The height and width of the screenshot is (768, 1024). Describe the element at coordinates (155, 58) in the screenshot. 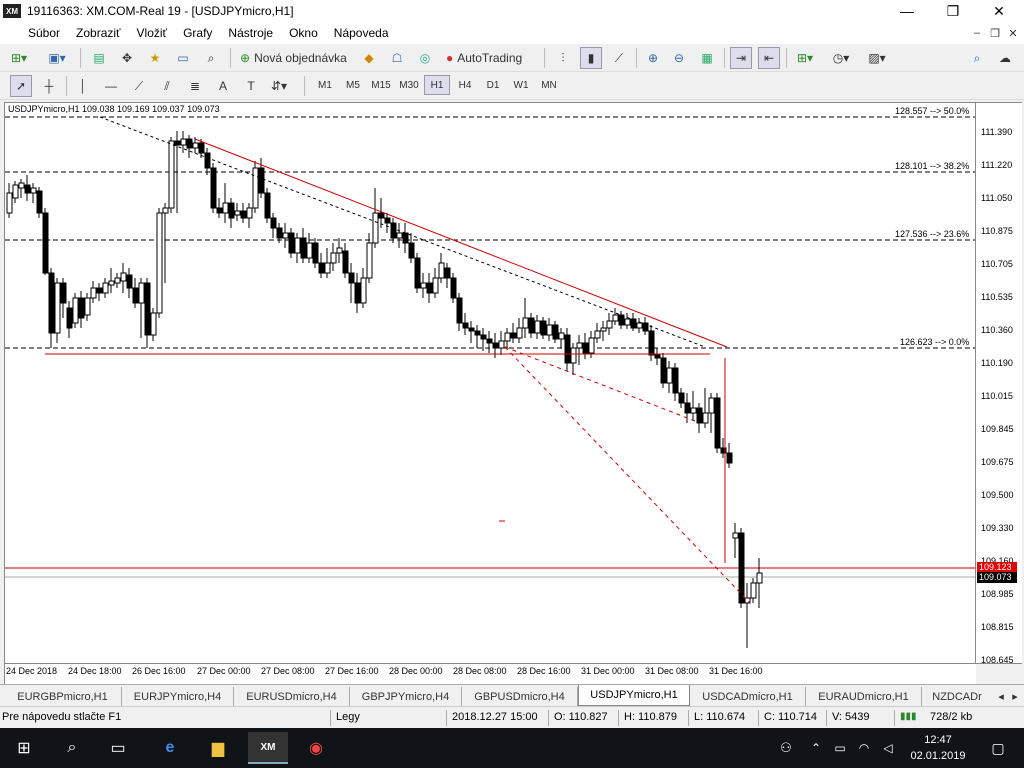

I see `navigator-icon: ★` at that location.